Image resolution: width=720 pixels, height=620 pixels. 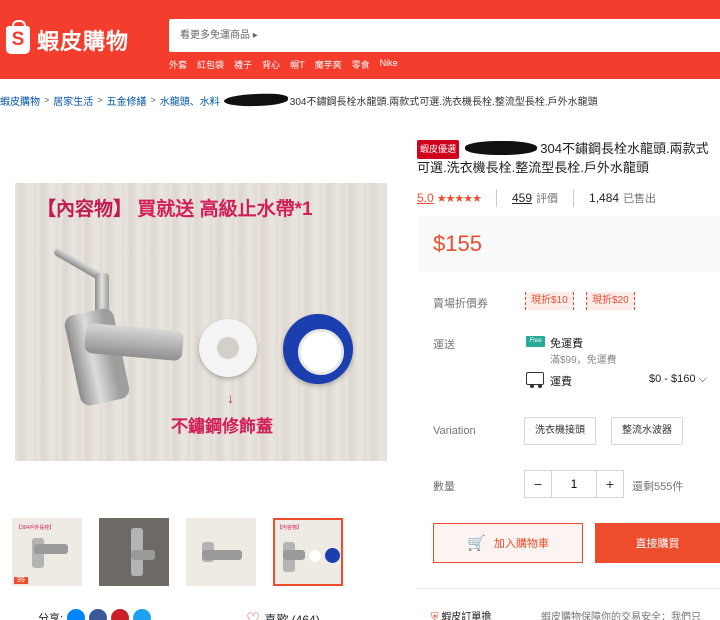 I want to click on search-bar, so click(x=444, y=35).